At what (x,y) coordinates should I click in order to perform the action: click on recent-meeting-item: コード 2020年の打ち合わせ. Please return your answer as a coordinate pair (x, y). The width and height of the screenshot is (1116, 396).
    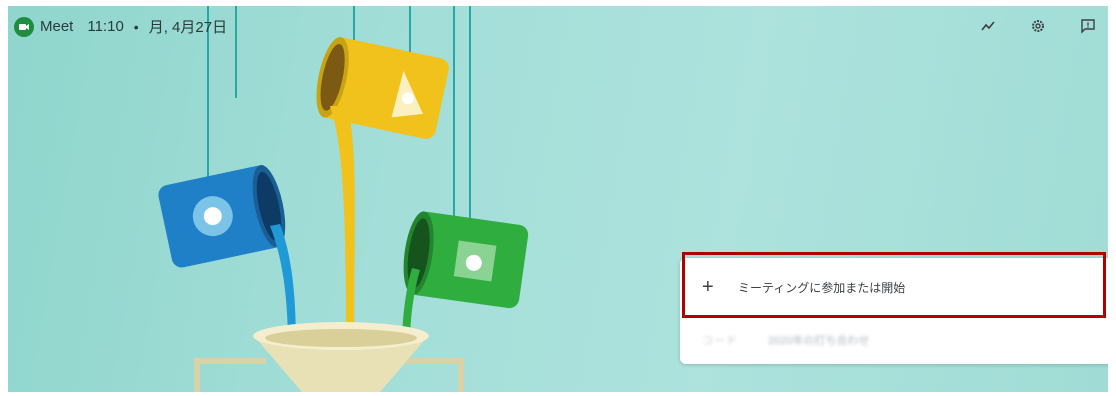
    Looking at the image, I should click on (894, 340).